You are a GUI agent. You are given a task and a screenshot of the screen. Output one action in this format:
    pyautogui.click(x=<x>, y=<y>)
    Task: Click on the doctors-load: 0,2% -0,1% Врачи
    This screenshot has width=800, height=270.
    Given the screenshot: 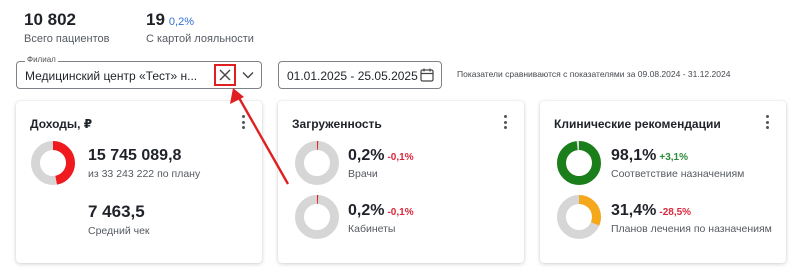 What is the action you would take?
    pyautogui.click(x=381, y=163)
    